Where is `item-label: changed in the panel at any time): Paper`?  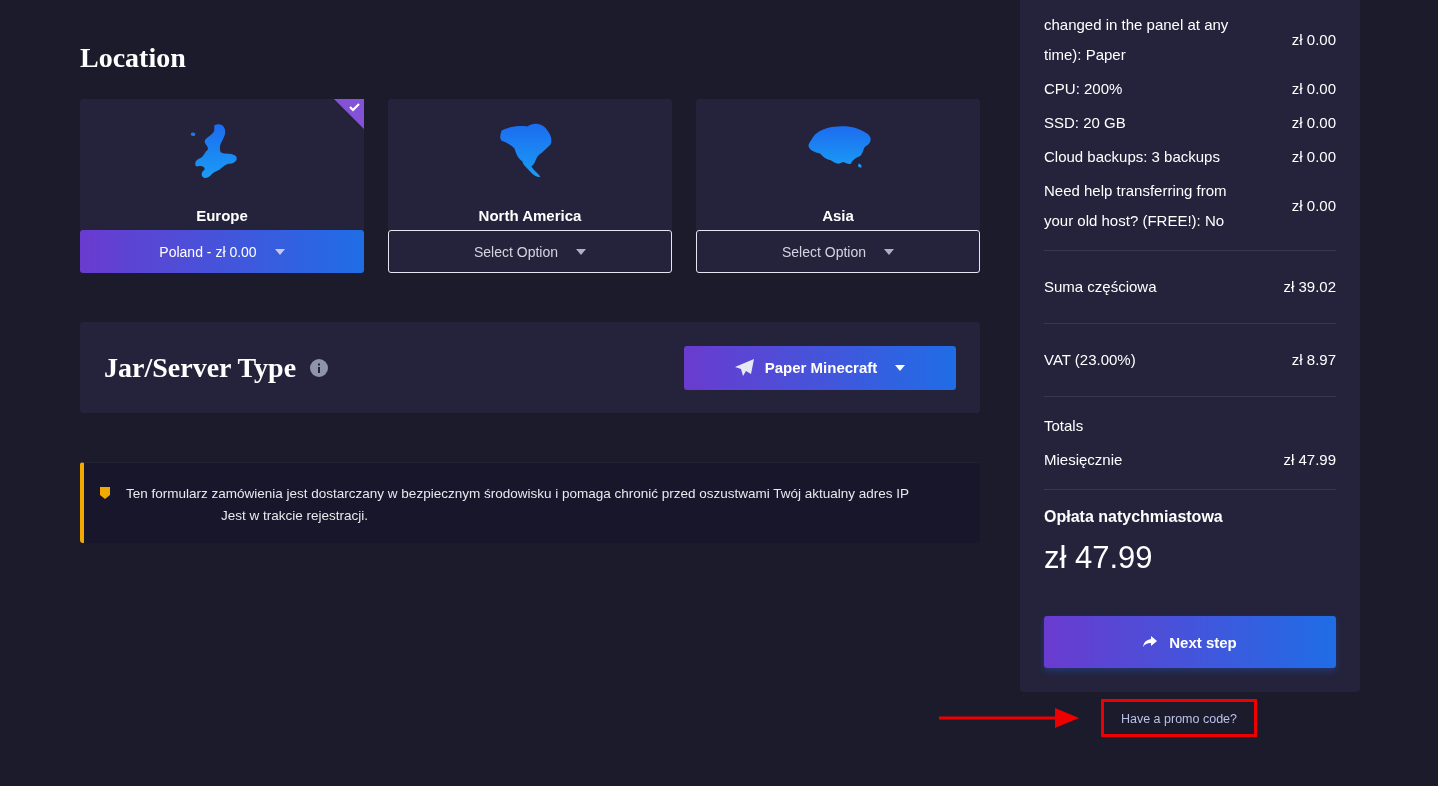 item-label: changed in the panel at any time): Paper is located at coordinates (1137, 40).